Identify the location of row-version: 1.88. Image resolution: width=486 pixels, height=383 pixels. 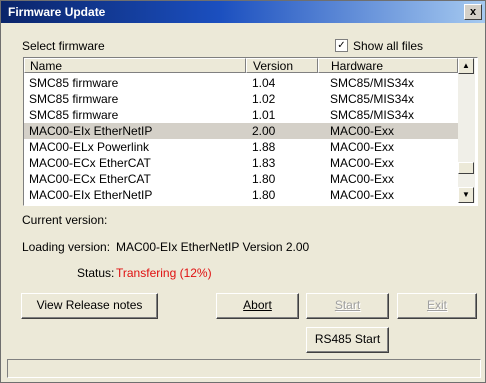
(264, 147).